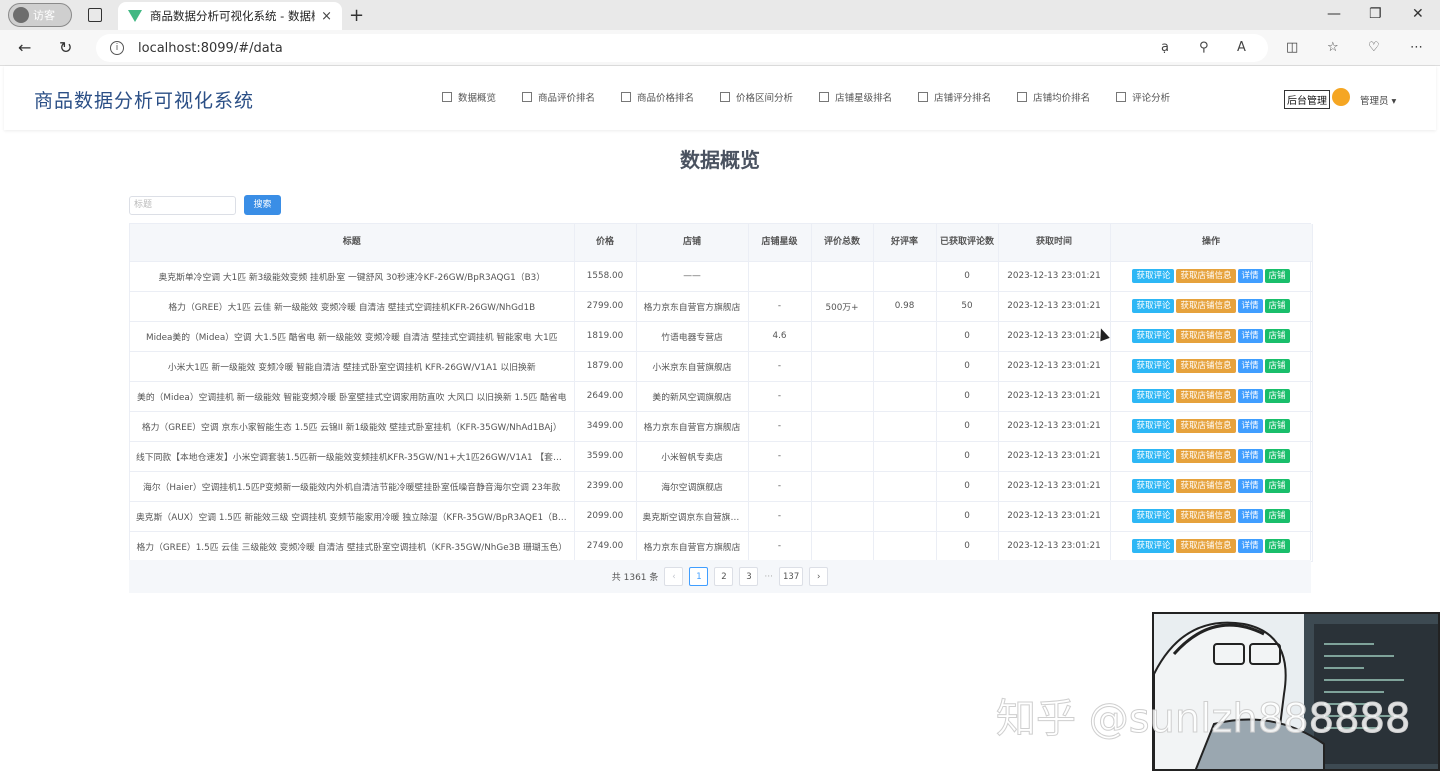  What do you see at coordinates (117, 48) in the screenshot?
I see `info-icon: i` at bounding box center [117, 48].